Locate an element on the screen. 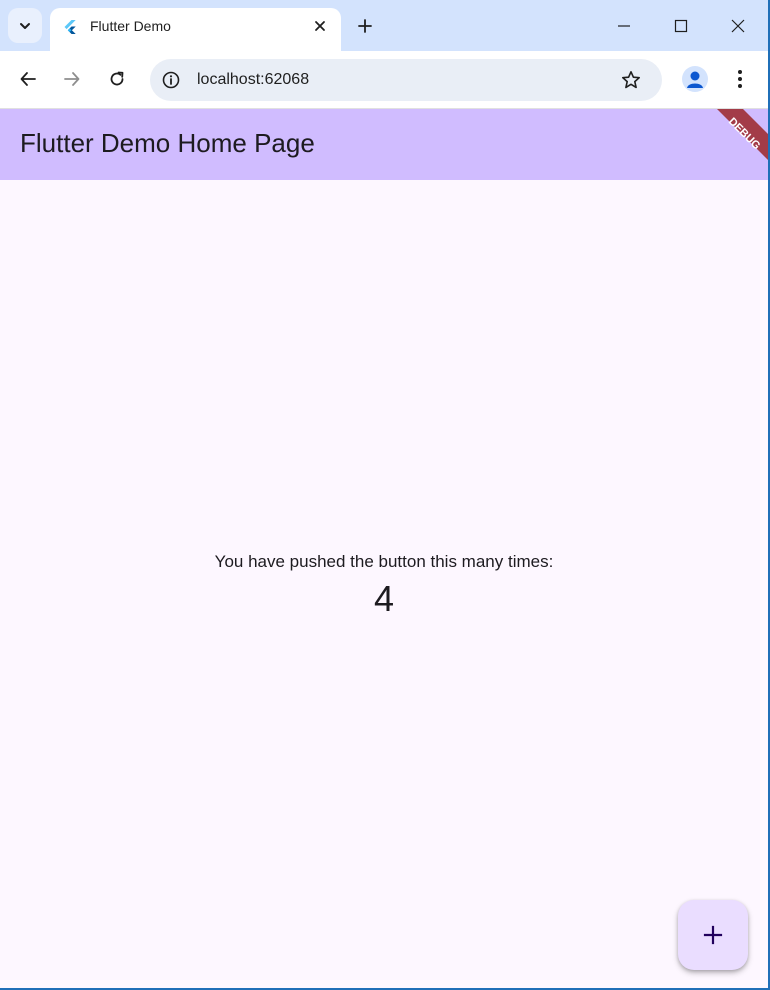 The height and width of the screenshot is (990, 770). minimize-button is located at coordinates (624, 26).